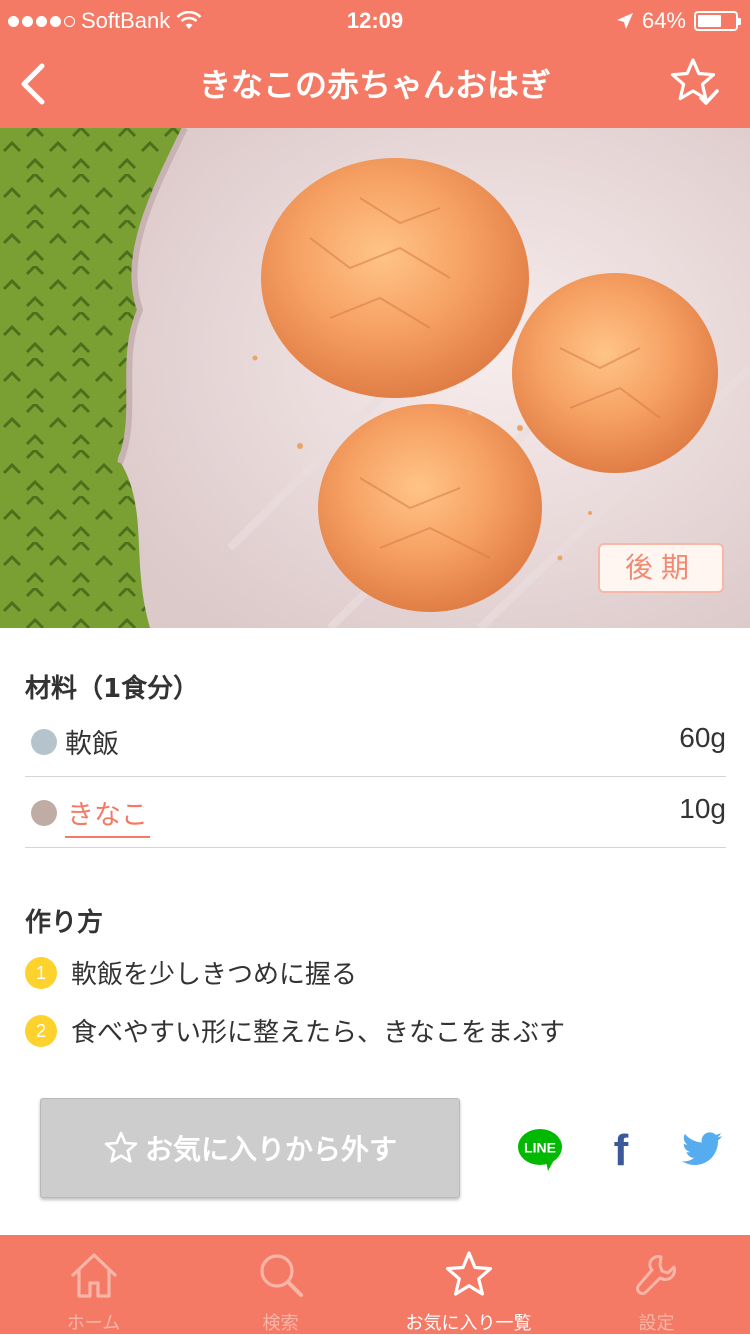 This screenshot has width=750, height=1335. What do you see at coordinates (94, 1275) in the screenshot?
I see `home-icon` at bounding box center [94, 1275].